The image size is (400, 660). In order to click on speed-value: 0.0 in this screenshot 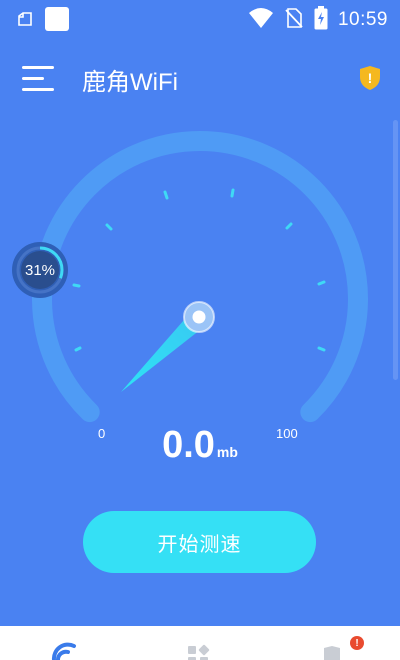, I will do `click(188, 445)`.